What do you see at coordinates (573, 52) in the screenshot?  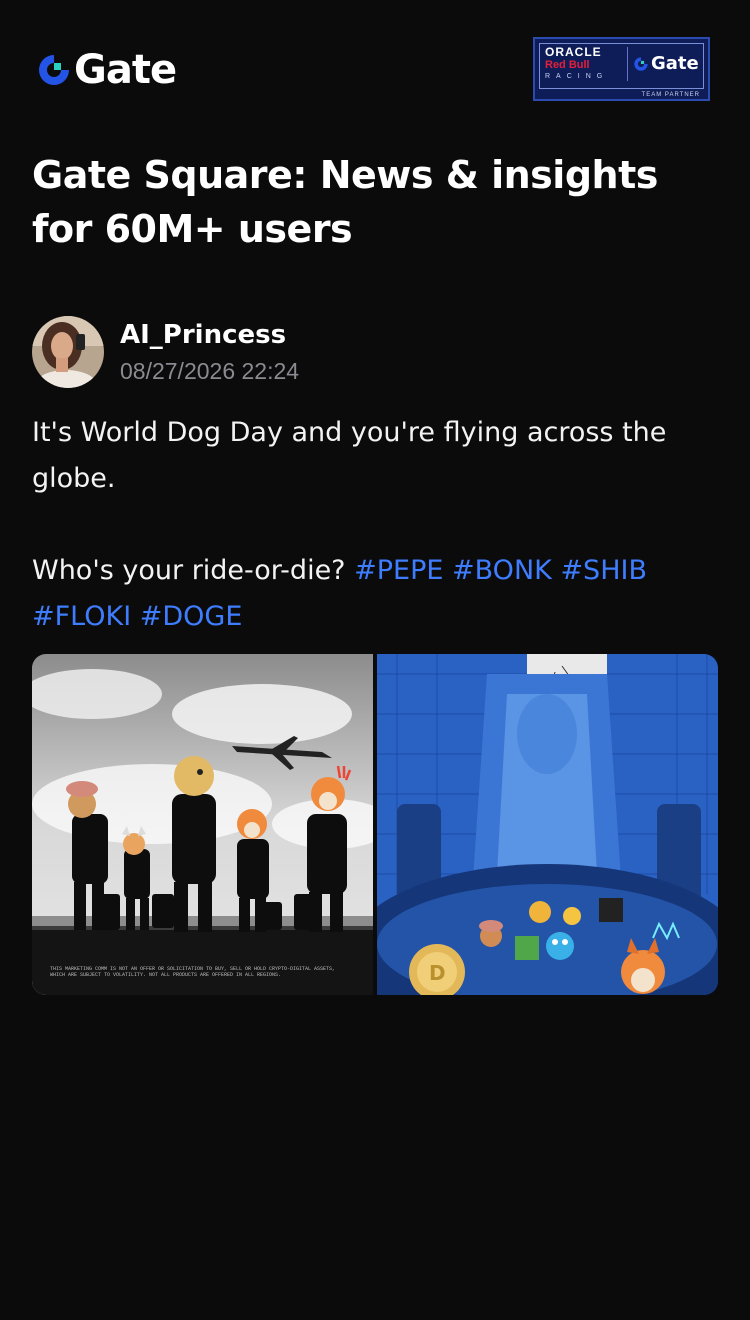 I see `partner-oracle: ORACLE` at bounding box center [573, 52].